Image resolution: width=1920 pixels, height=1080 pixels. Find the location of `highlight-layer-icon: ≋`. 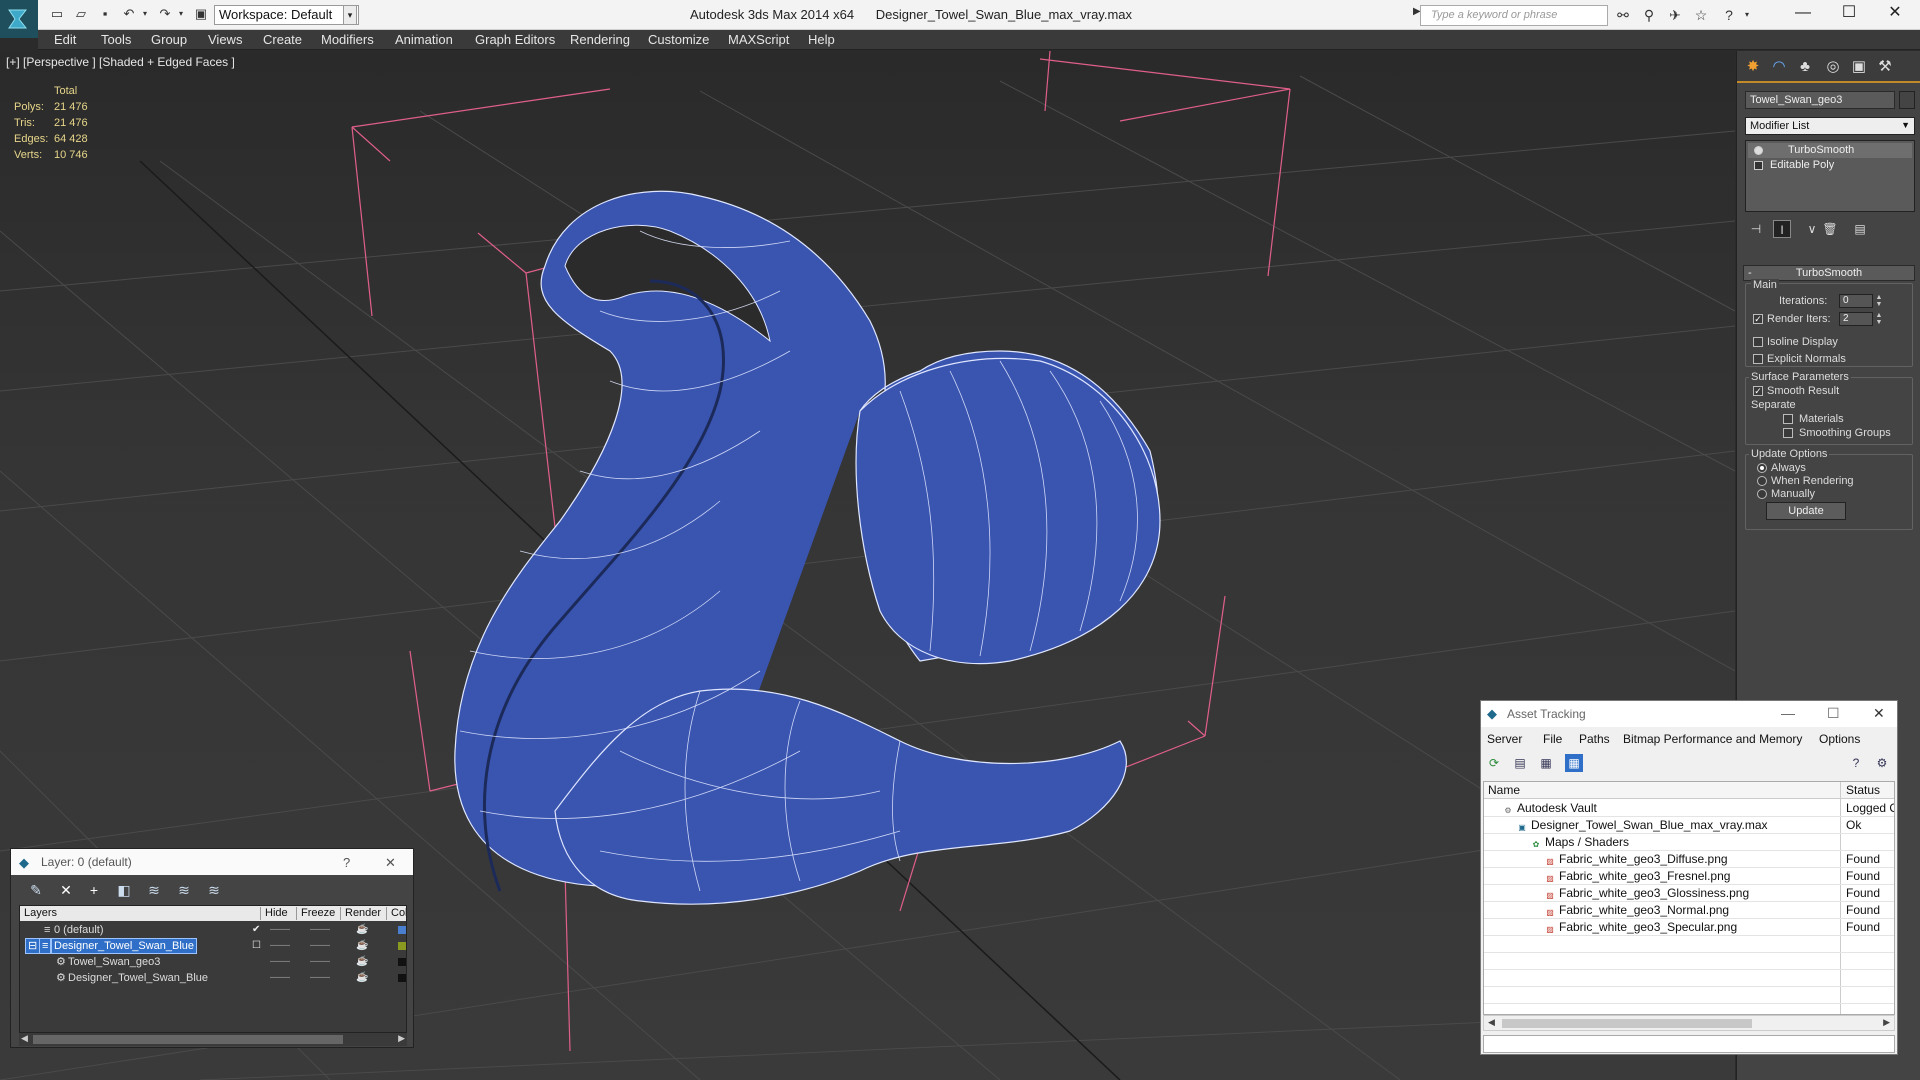

highlight-layer-icon: ≋ is located at coordinates (154, 890).